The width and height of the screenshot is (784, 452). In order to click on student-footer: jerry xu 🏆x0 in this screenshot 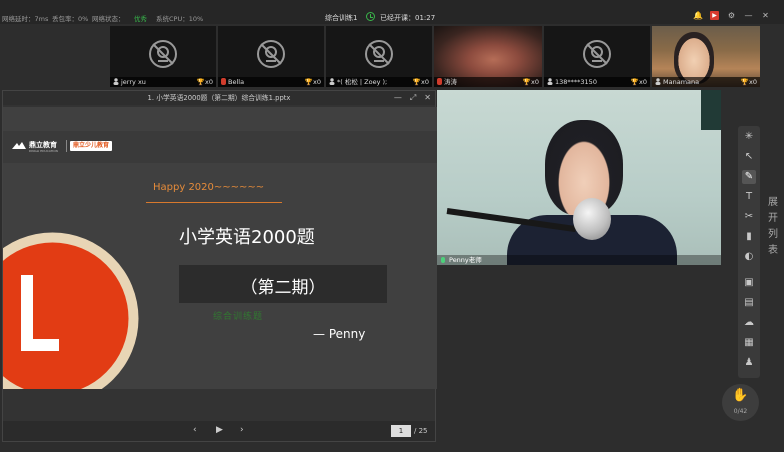, I will do `click(163, 82)`.